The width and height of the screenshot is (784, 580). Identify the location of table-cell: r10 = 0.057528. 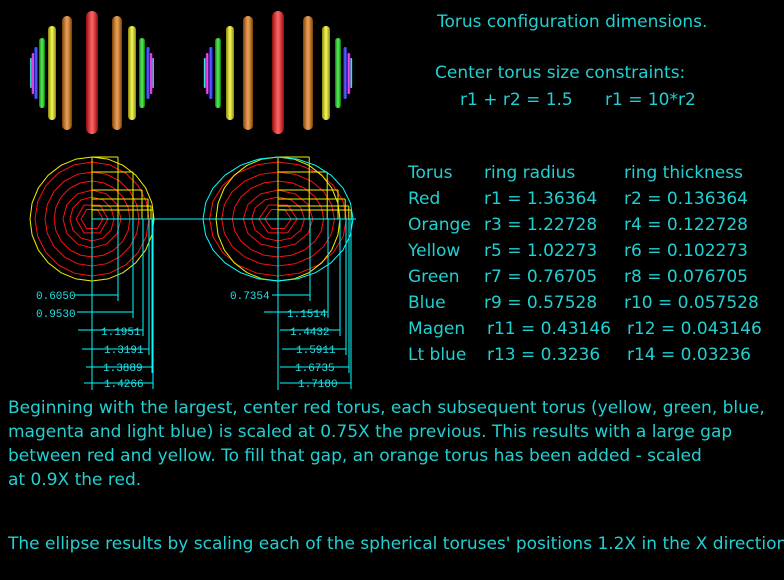
(691, 303).